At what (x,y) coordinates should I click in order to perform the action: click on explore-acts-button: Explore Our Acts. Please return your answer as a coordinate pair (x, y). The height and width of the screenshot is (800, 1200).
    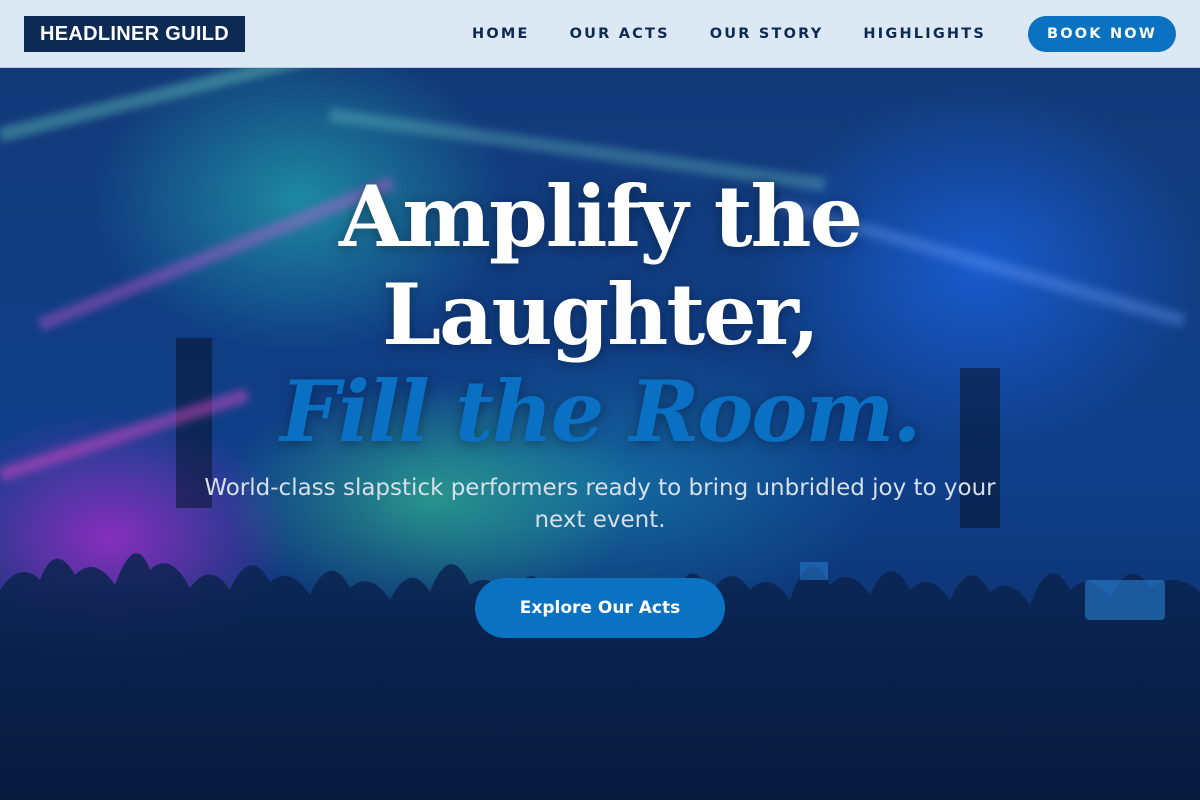
    Looking at the image, I should click on (600, 608).